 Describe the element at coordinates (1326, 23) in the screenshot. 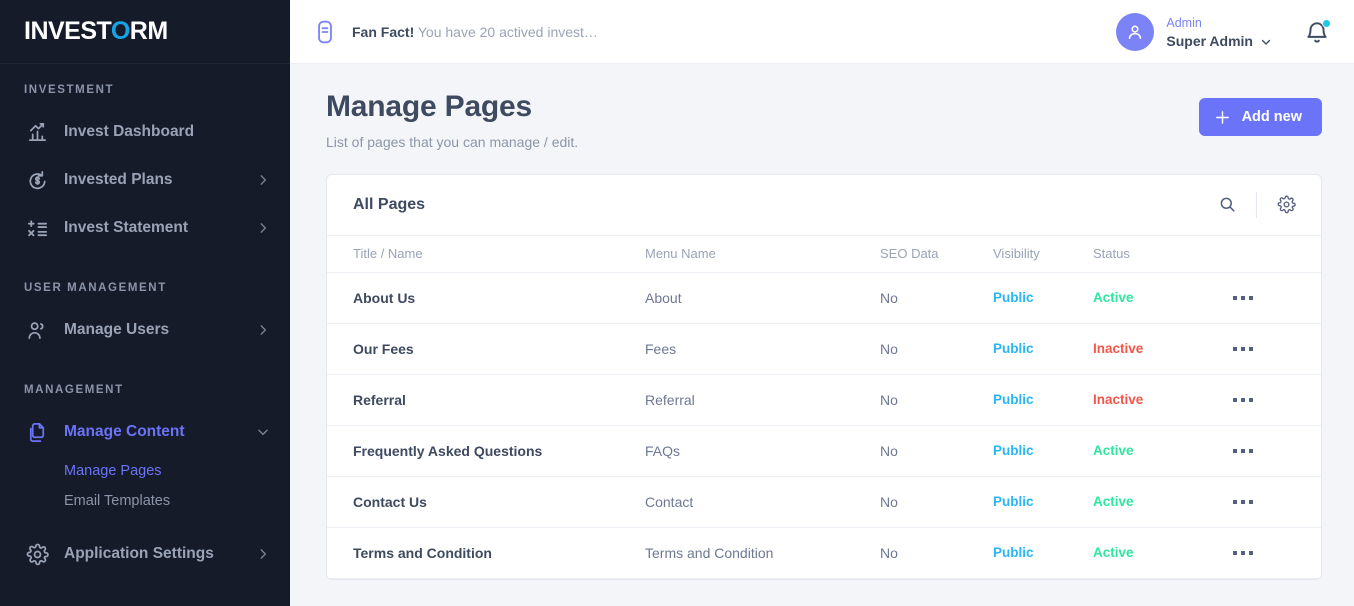

I see `notification-badge-dot` at that location.